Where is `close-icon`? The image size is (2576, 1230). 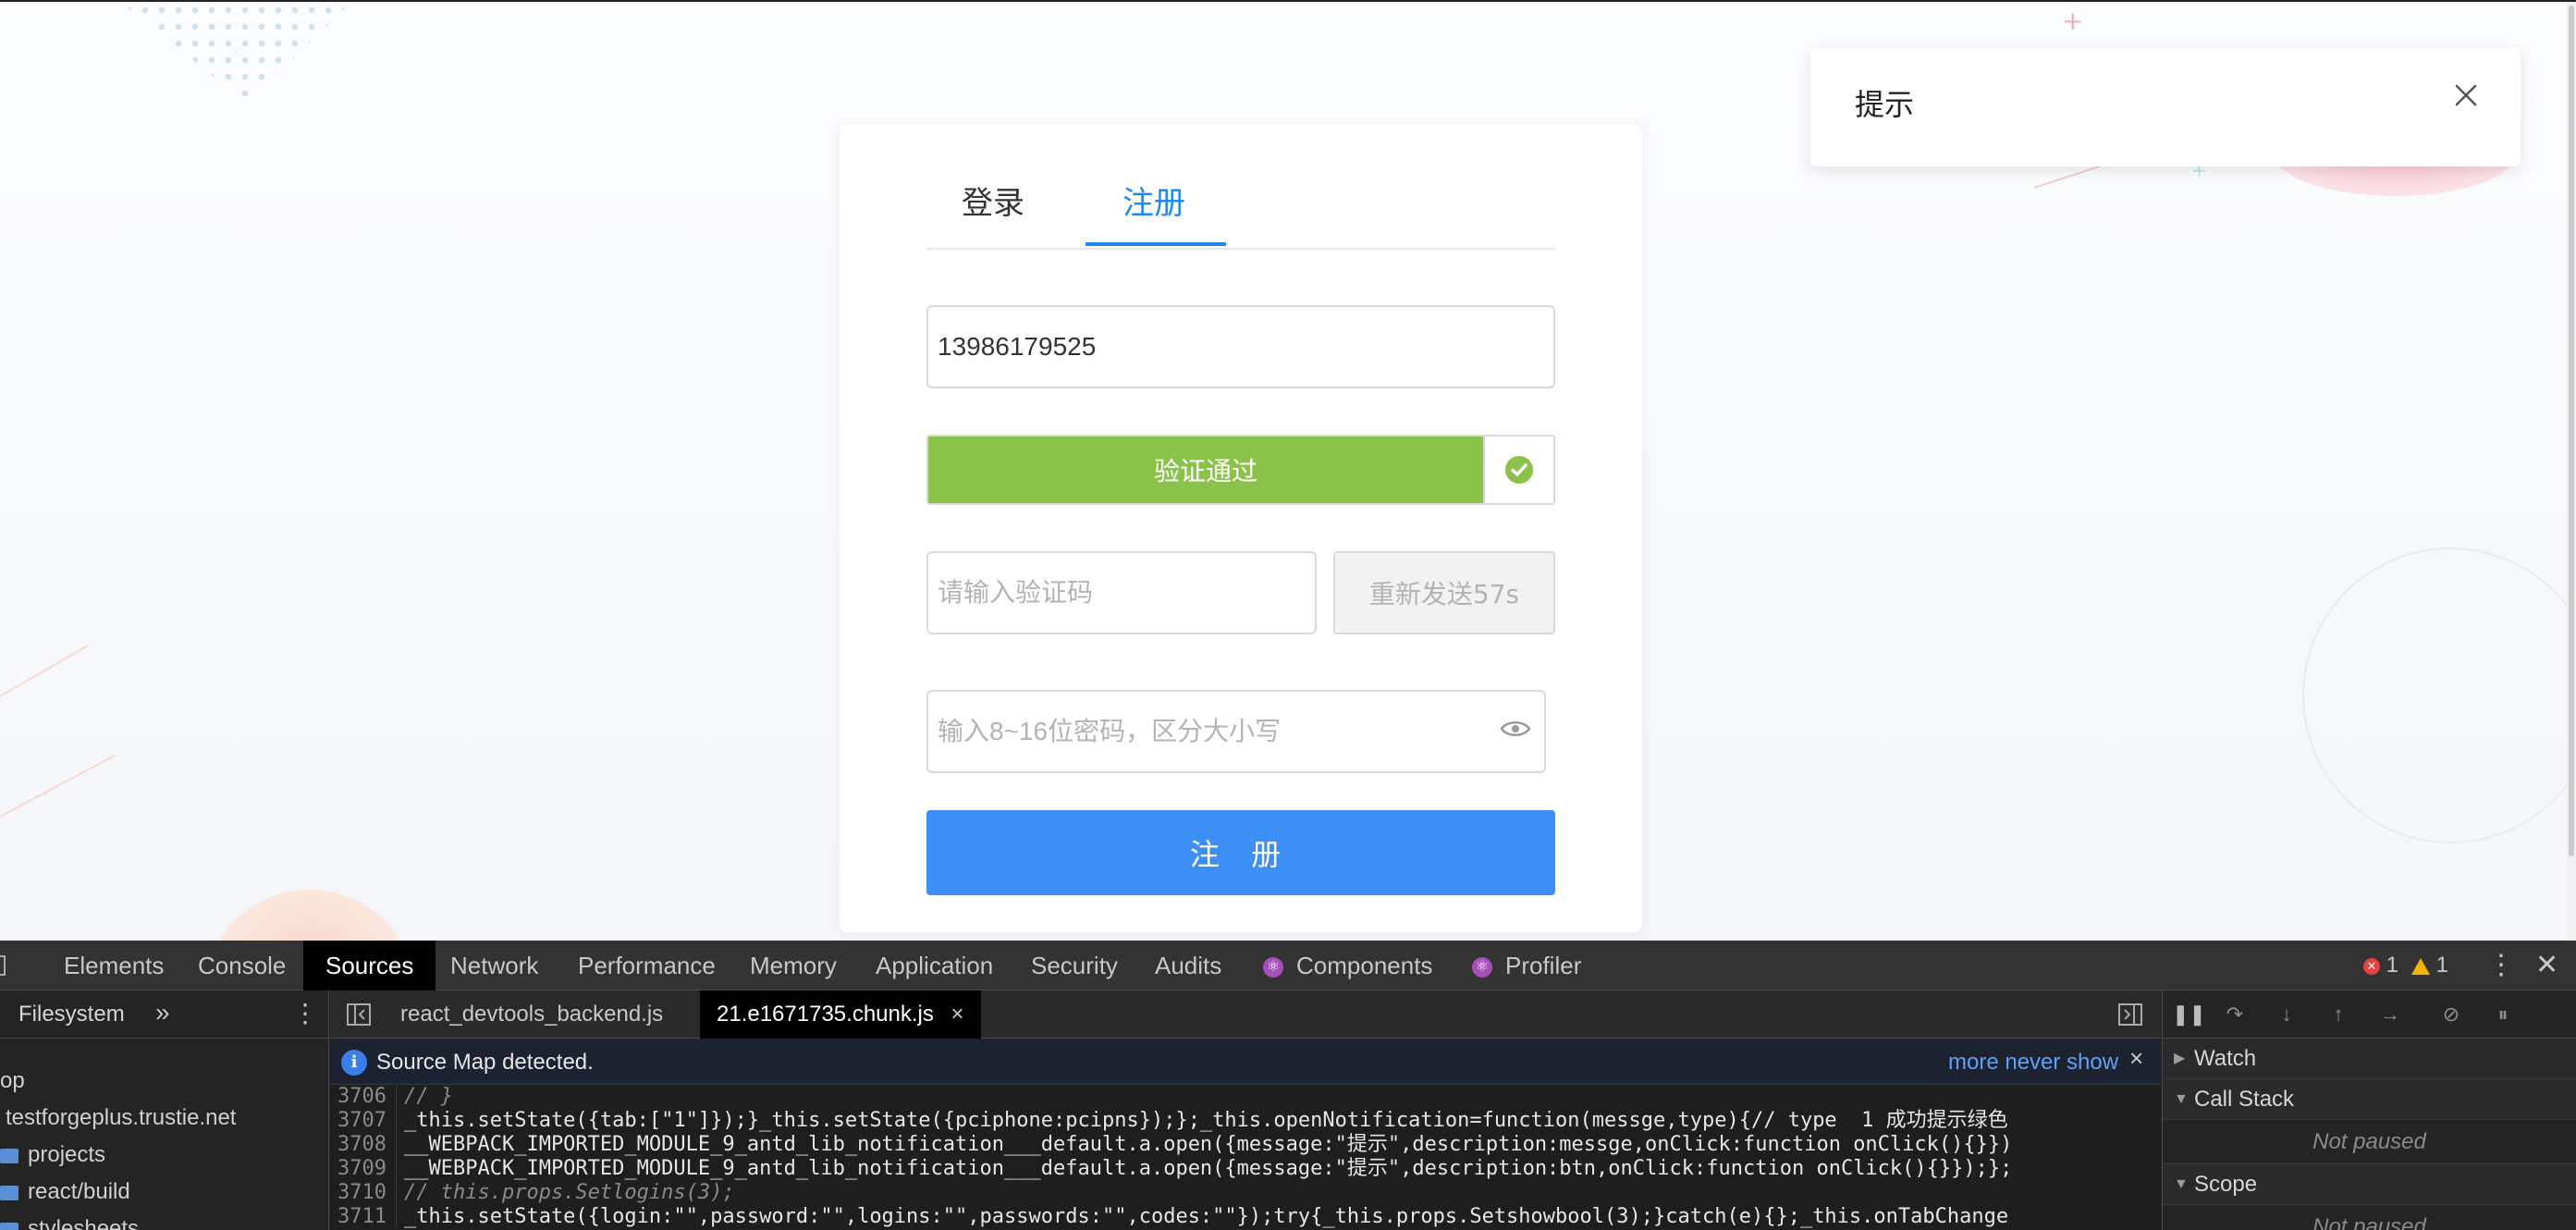
close-icon is located at coordinates (2466, 95).